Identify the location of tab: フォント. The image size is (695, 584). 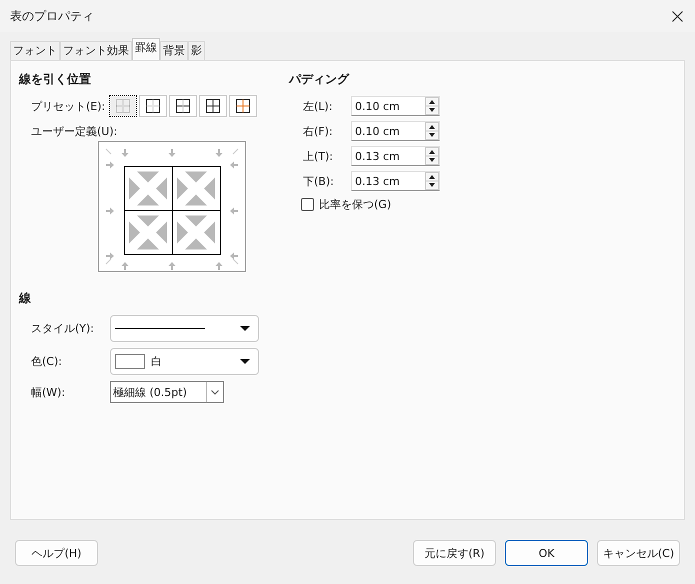
(35, 50).